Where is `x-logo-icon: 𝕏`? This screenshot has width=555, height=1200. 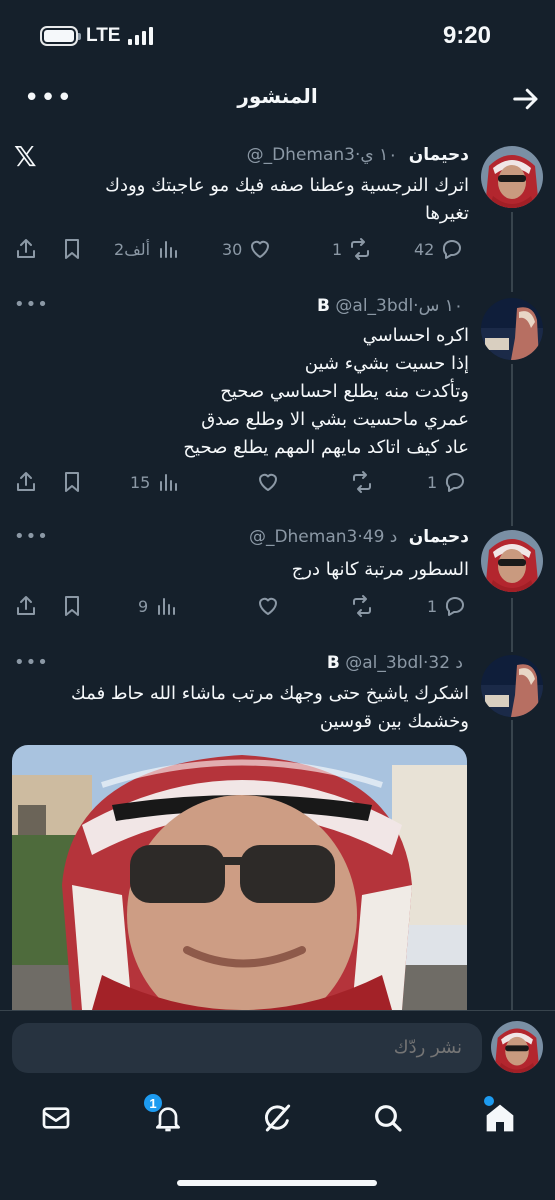 x-logo-icon: 𝕏 is located at coordinates (25, 156).